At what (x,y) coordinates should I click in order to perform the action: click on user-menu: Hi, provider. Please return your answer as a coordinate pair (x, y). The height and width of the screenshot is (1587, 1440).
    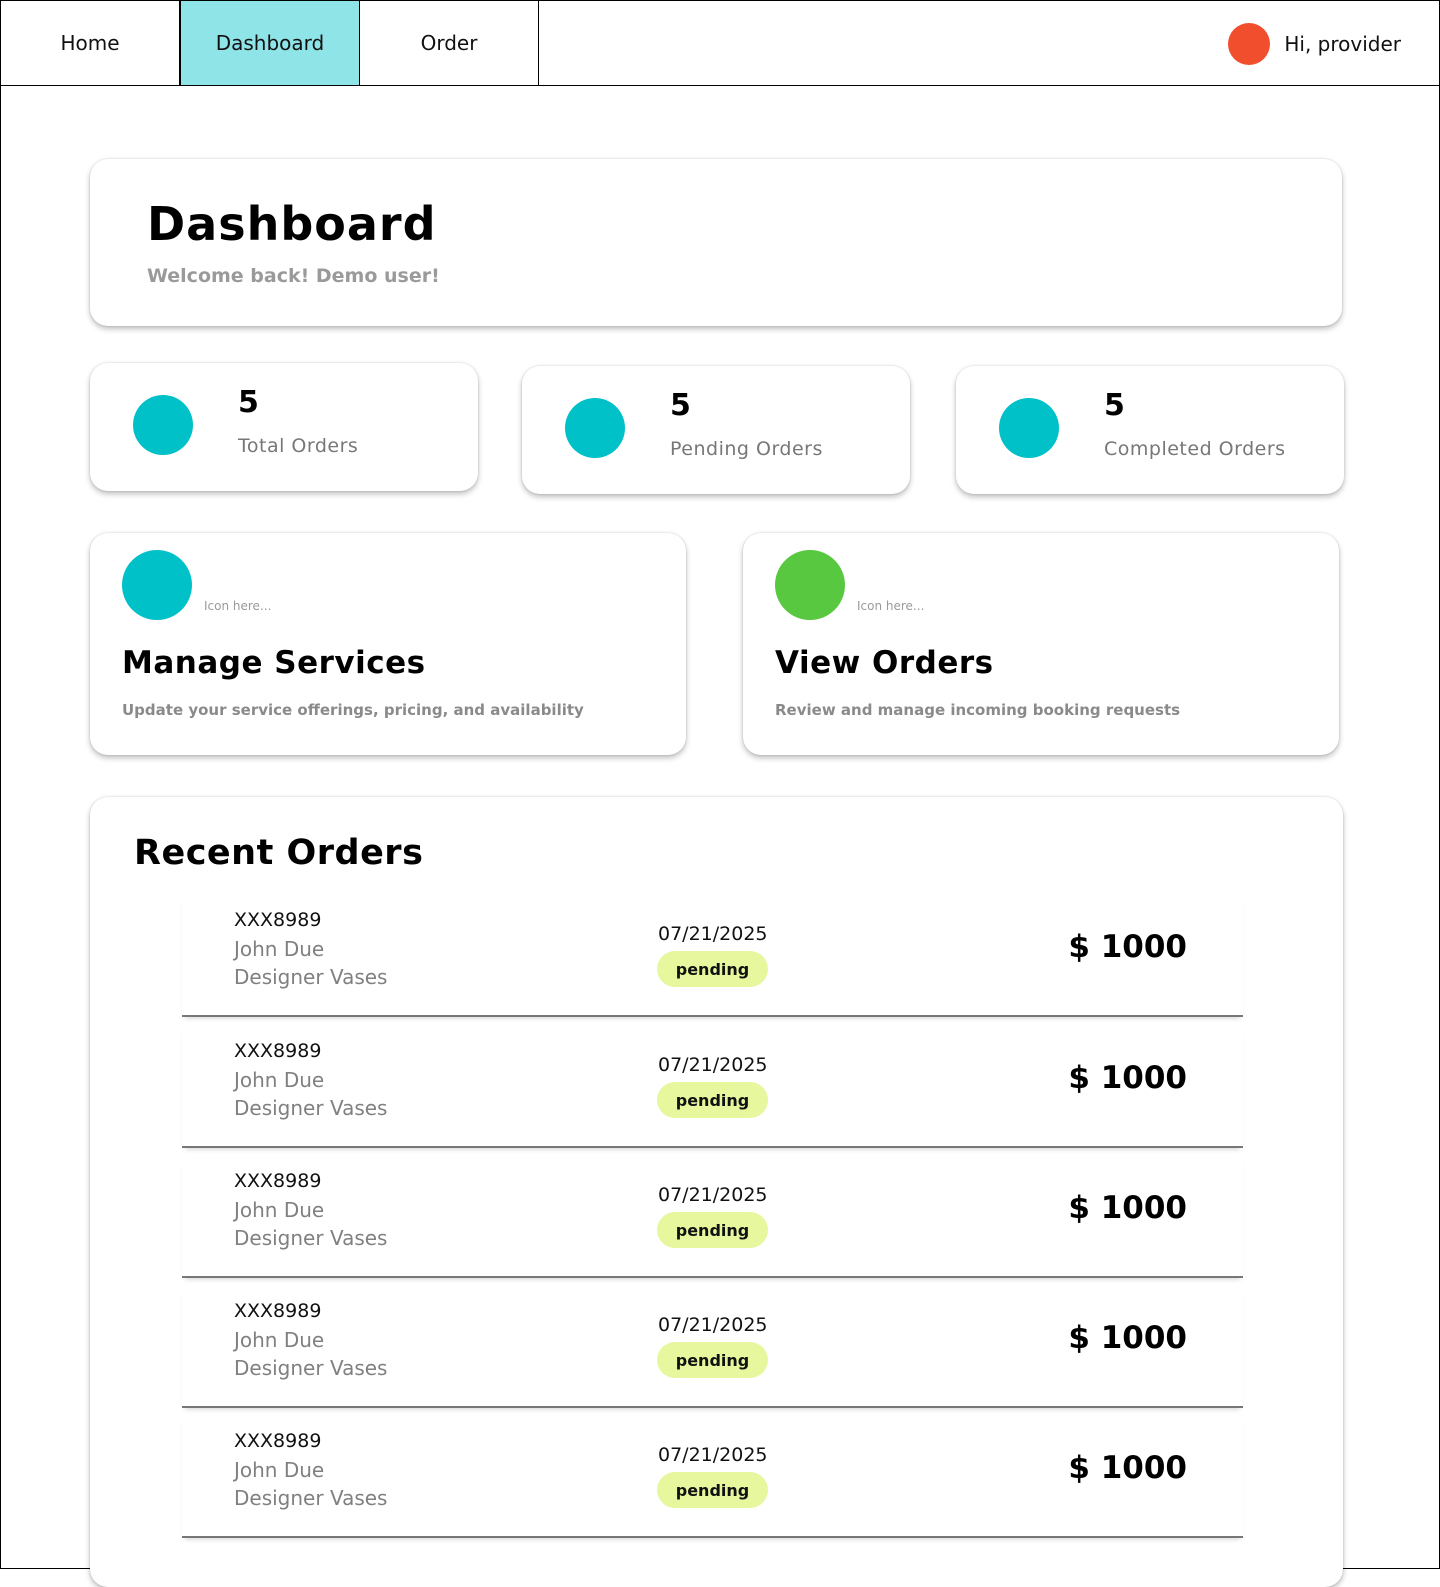
    Looking at the image, I should click on (1314, 44).